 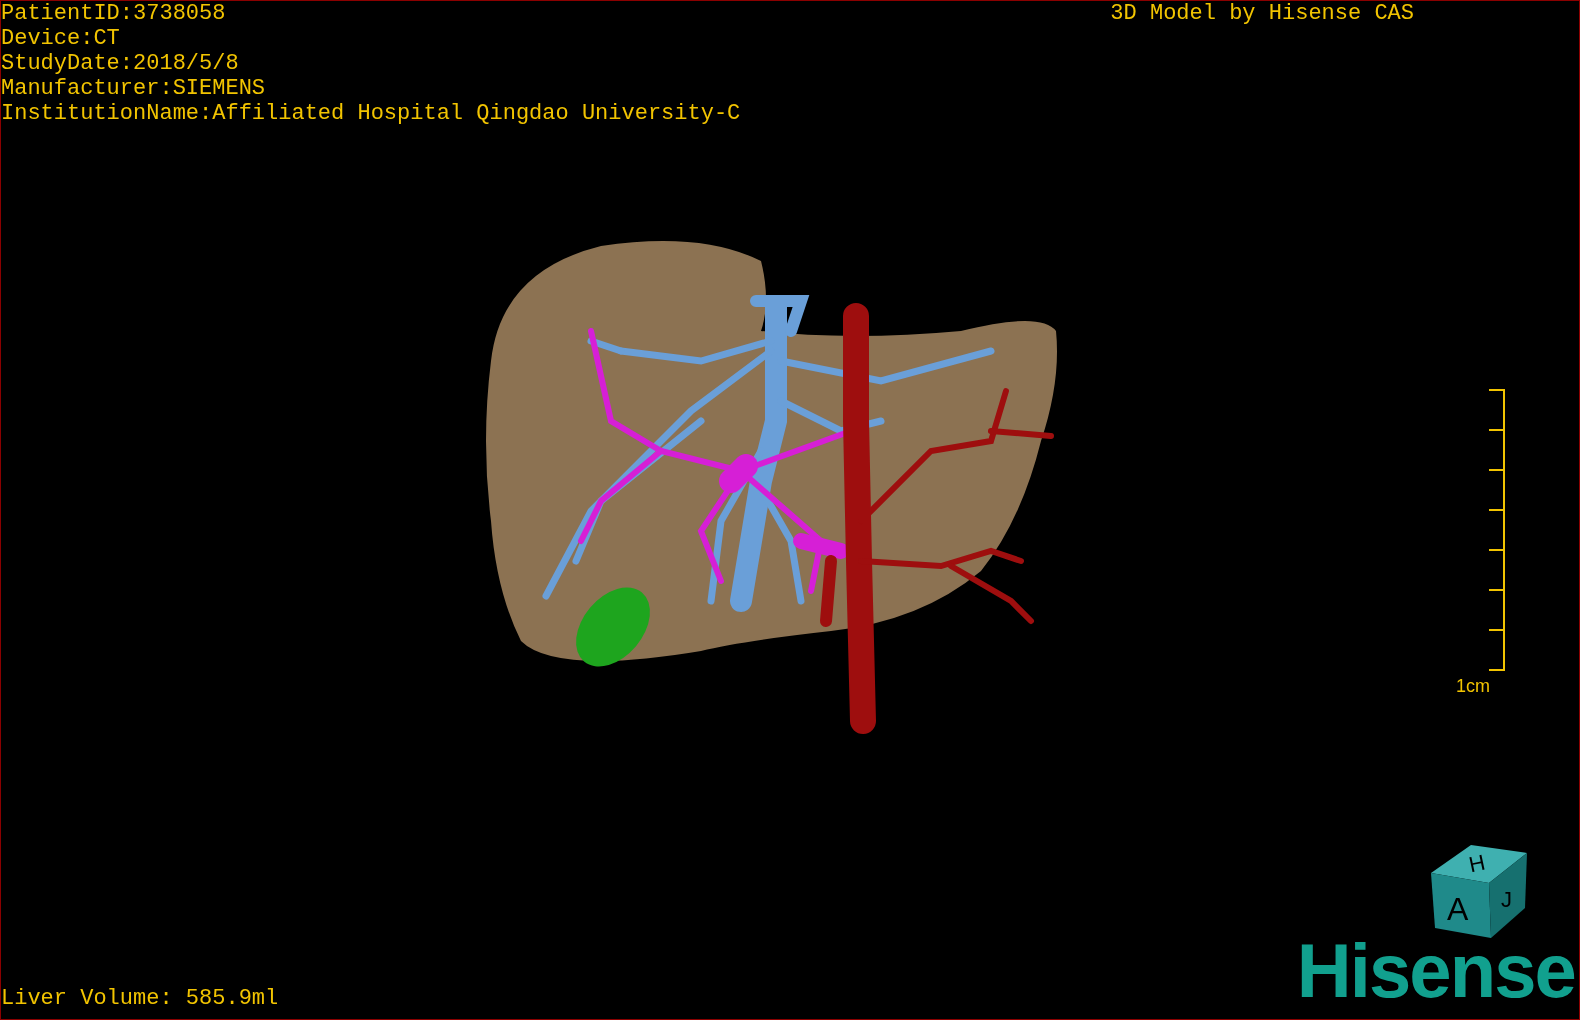 What do you see at coordinates (61, 38) in the screenshot?
I see `study-info-text: Device:CT` at bounding box center [61, 38].